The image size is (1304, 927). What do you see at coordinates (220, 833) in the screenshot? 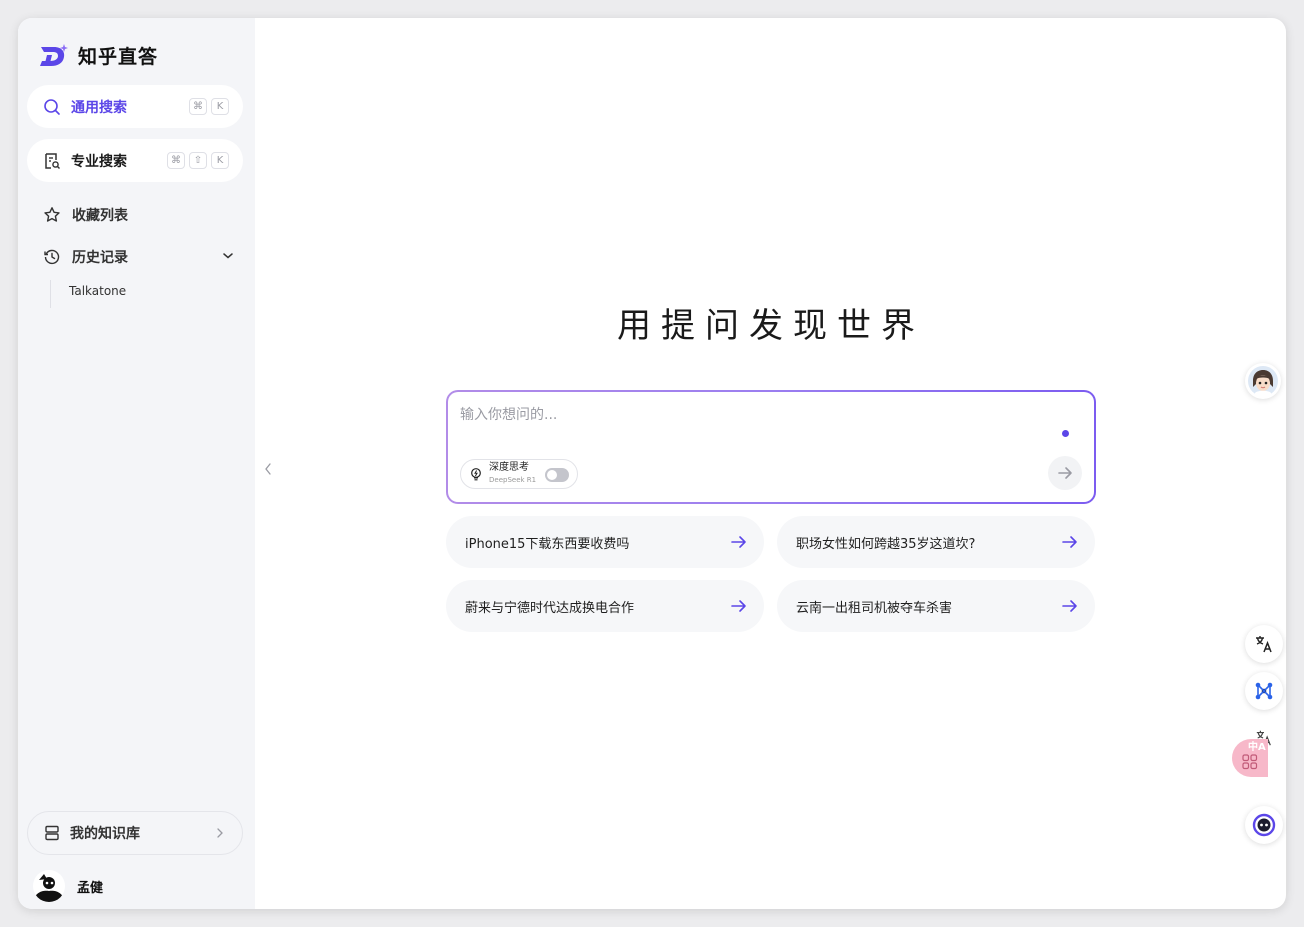
I see `chevron-right-icon` at bounding box center [220, 833].